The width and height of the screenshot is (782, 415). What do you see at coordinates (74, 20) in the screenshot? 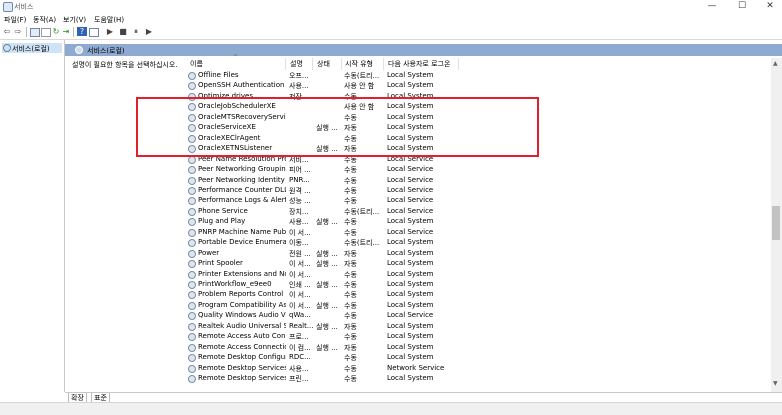
I see `menu-view: 보기(V)` at bounding box center [74, 20].